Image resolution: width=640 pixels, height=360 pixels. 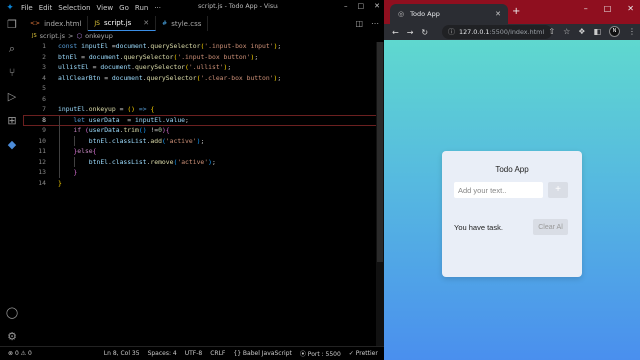 I want to click on vscode-logo-icon: ✦, so click(x=10, y=8).